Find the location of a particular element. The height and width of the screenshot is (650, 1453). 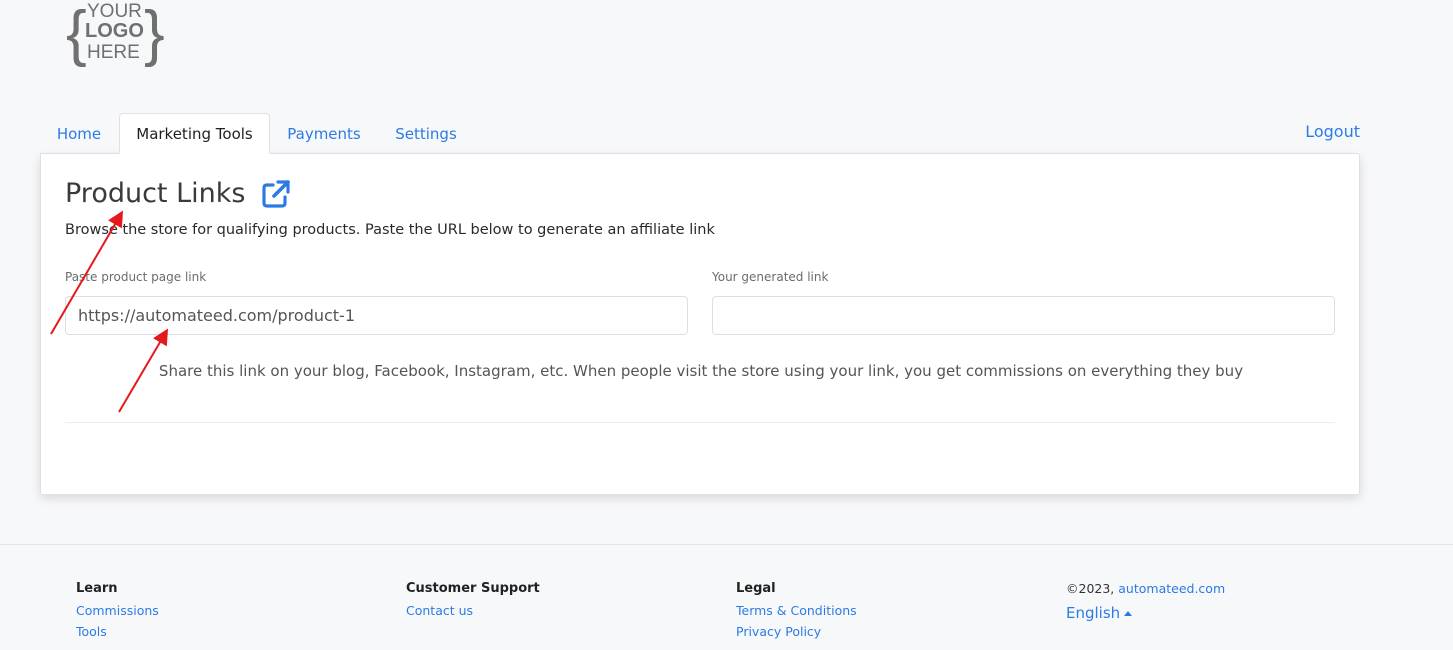

generated-link-input is located at coordinates (1023, 315).